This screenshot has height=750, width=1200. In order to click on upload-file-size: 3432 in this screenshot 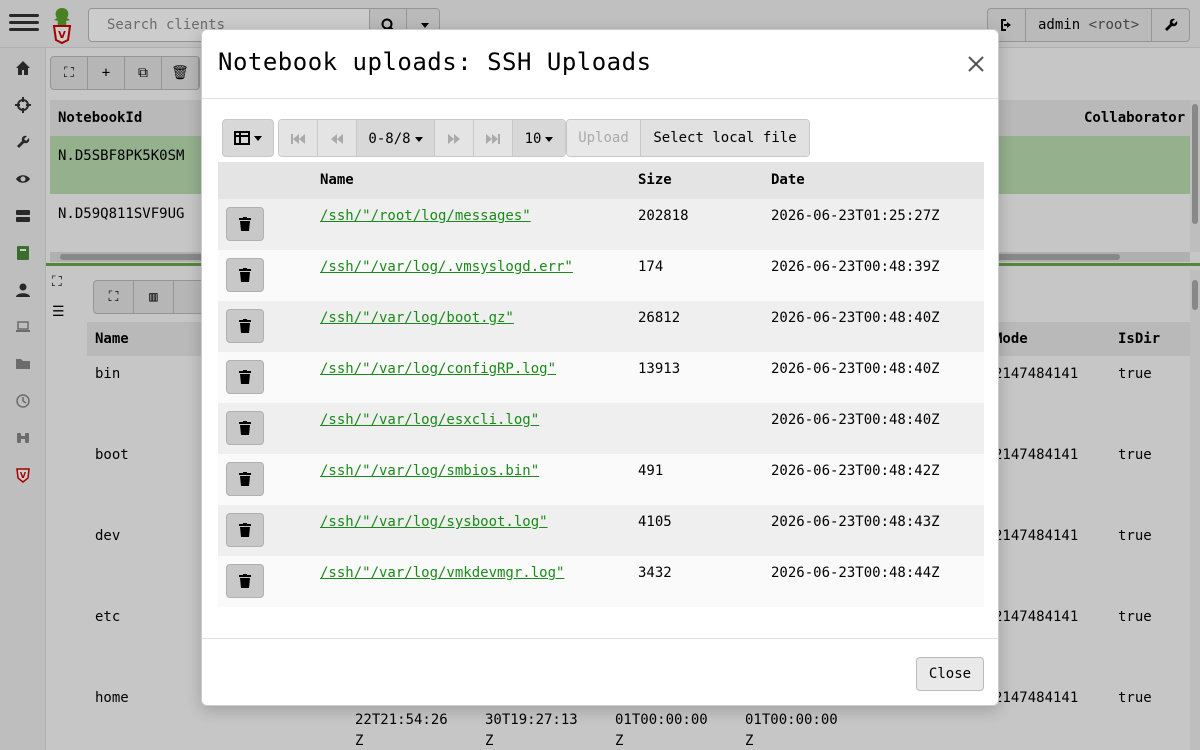, I will do `click(655, 573)`.